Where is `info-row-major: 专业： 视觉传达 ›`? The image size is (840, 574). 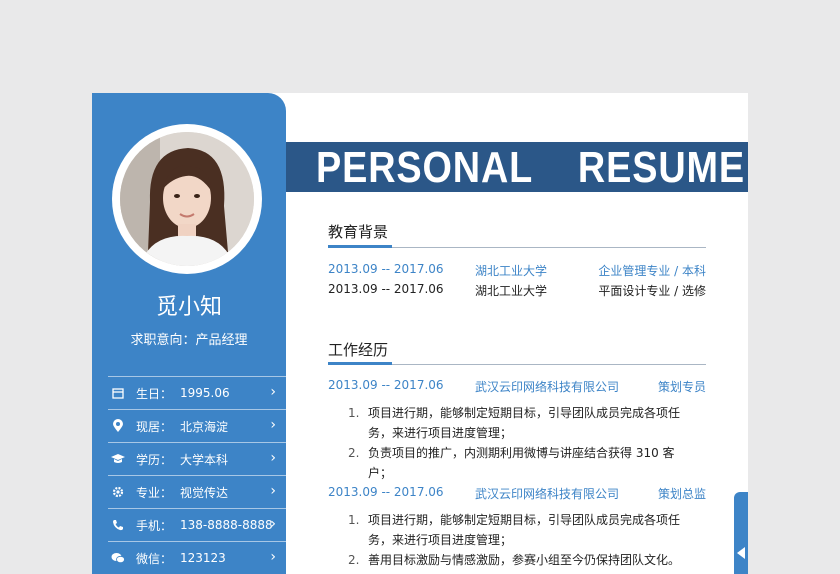
info-row-major: 专业： 视觉传达 › is located at coordinates (197, 491).